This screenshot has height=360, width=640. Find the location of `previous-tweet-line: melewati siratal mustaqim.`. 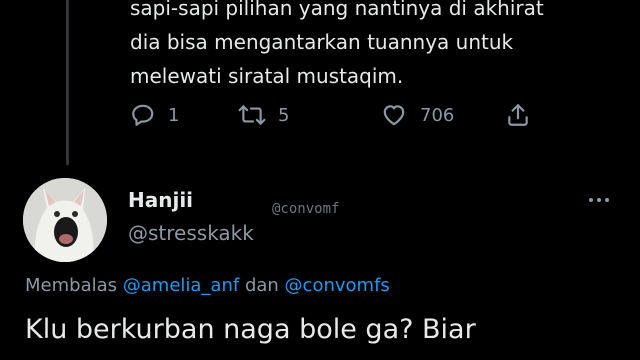

previous-tweet-line: melewati siratal mustaqim. is located at coordinates (267, 76).